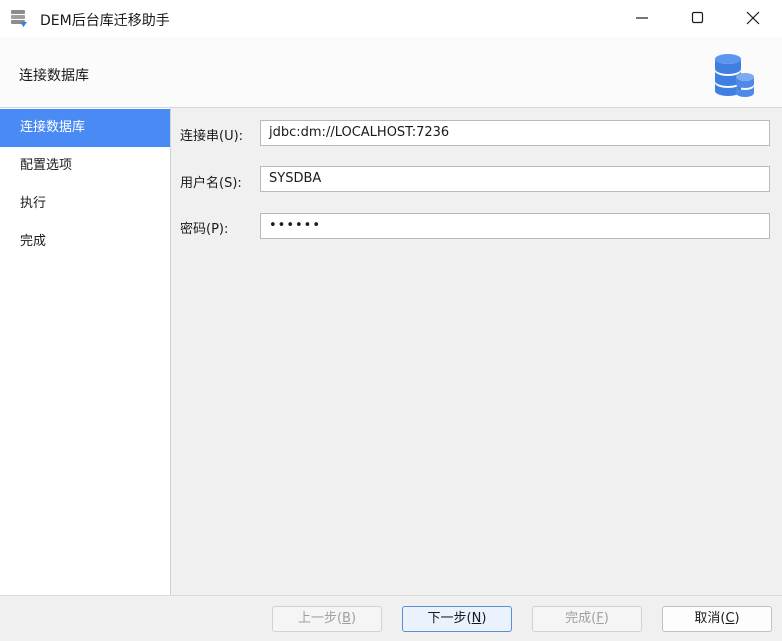 Image resolution: width=782 pixels, height=641 pixels. I want to click on username-label: 用户名(S):, so click(211, 183).